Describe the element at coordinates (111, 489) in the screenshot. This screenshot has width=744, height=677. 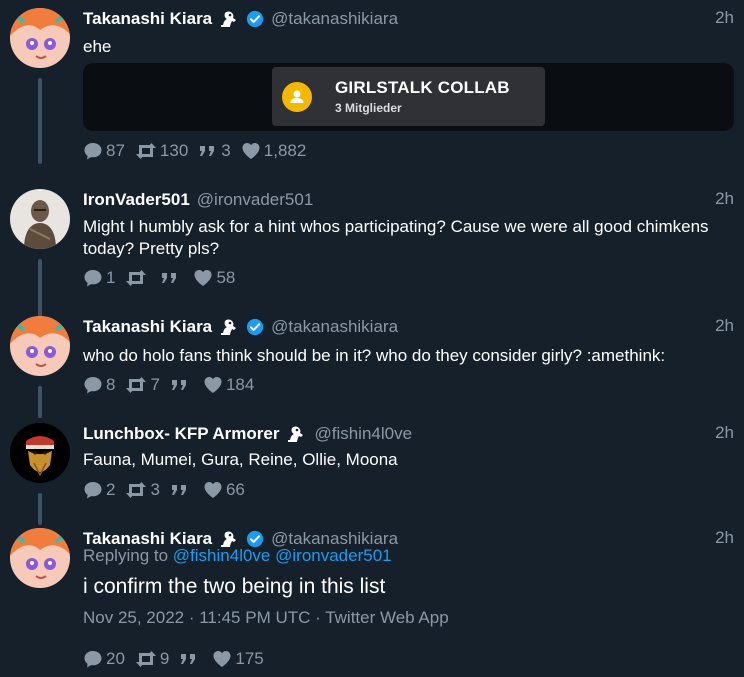
I see `reply-count: 2` at that location.